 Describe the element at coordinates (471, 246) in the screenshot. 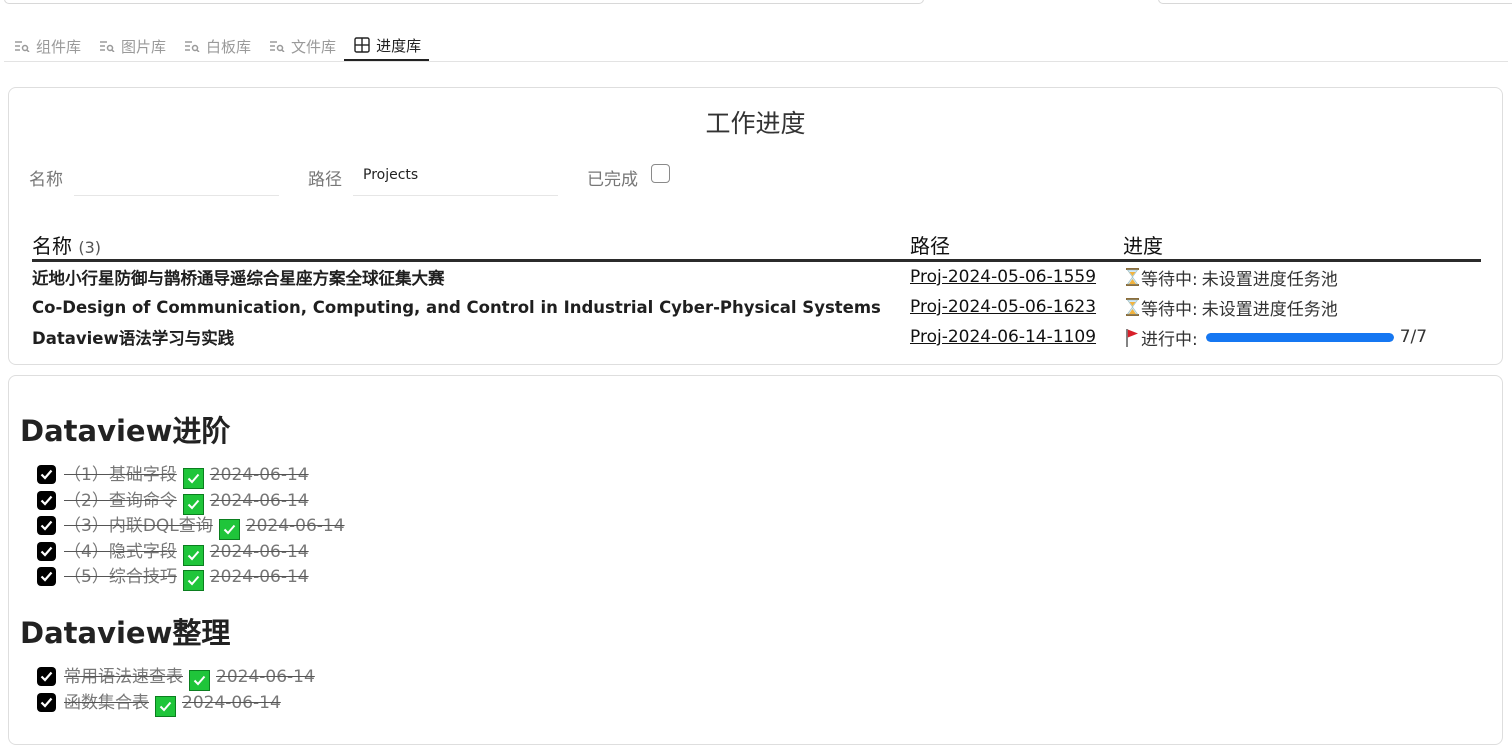

I see `column-header-name: 名称 (3)` at that location.